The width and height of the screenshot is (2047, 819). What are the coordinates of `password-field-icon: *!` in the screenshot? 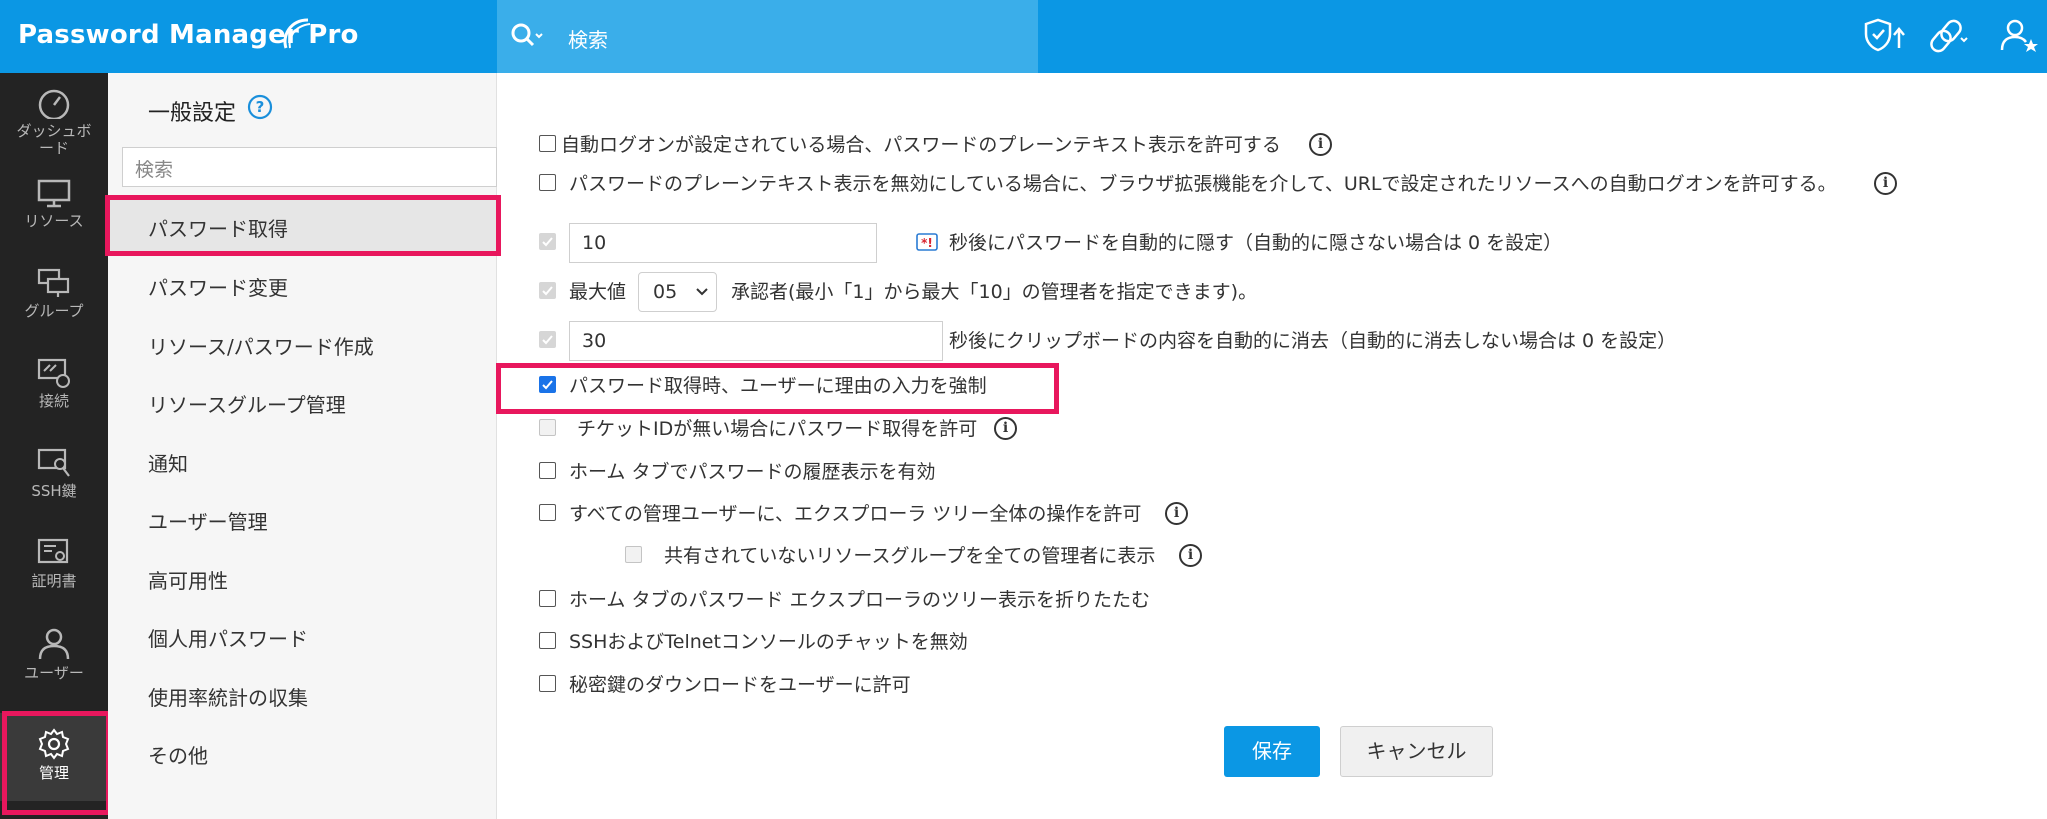 It's located at (927, 242).